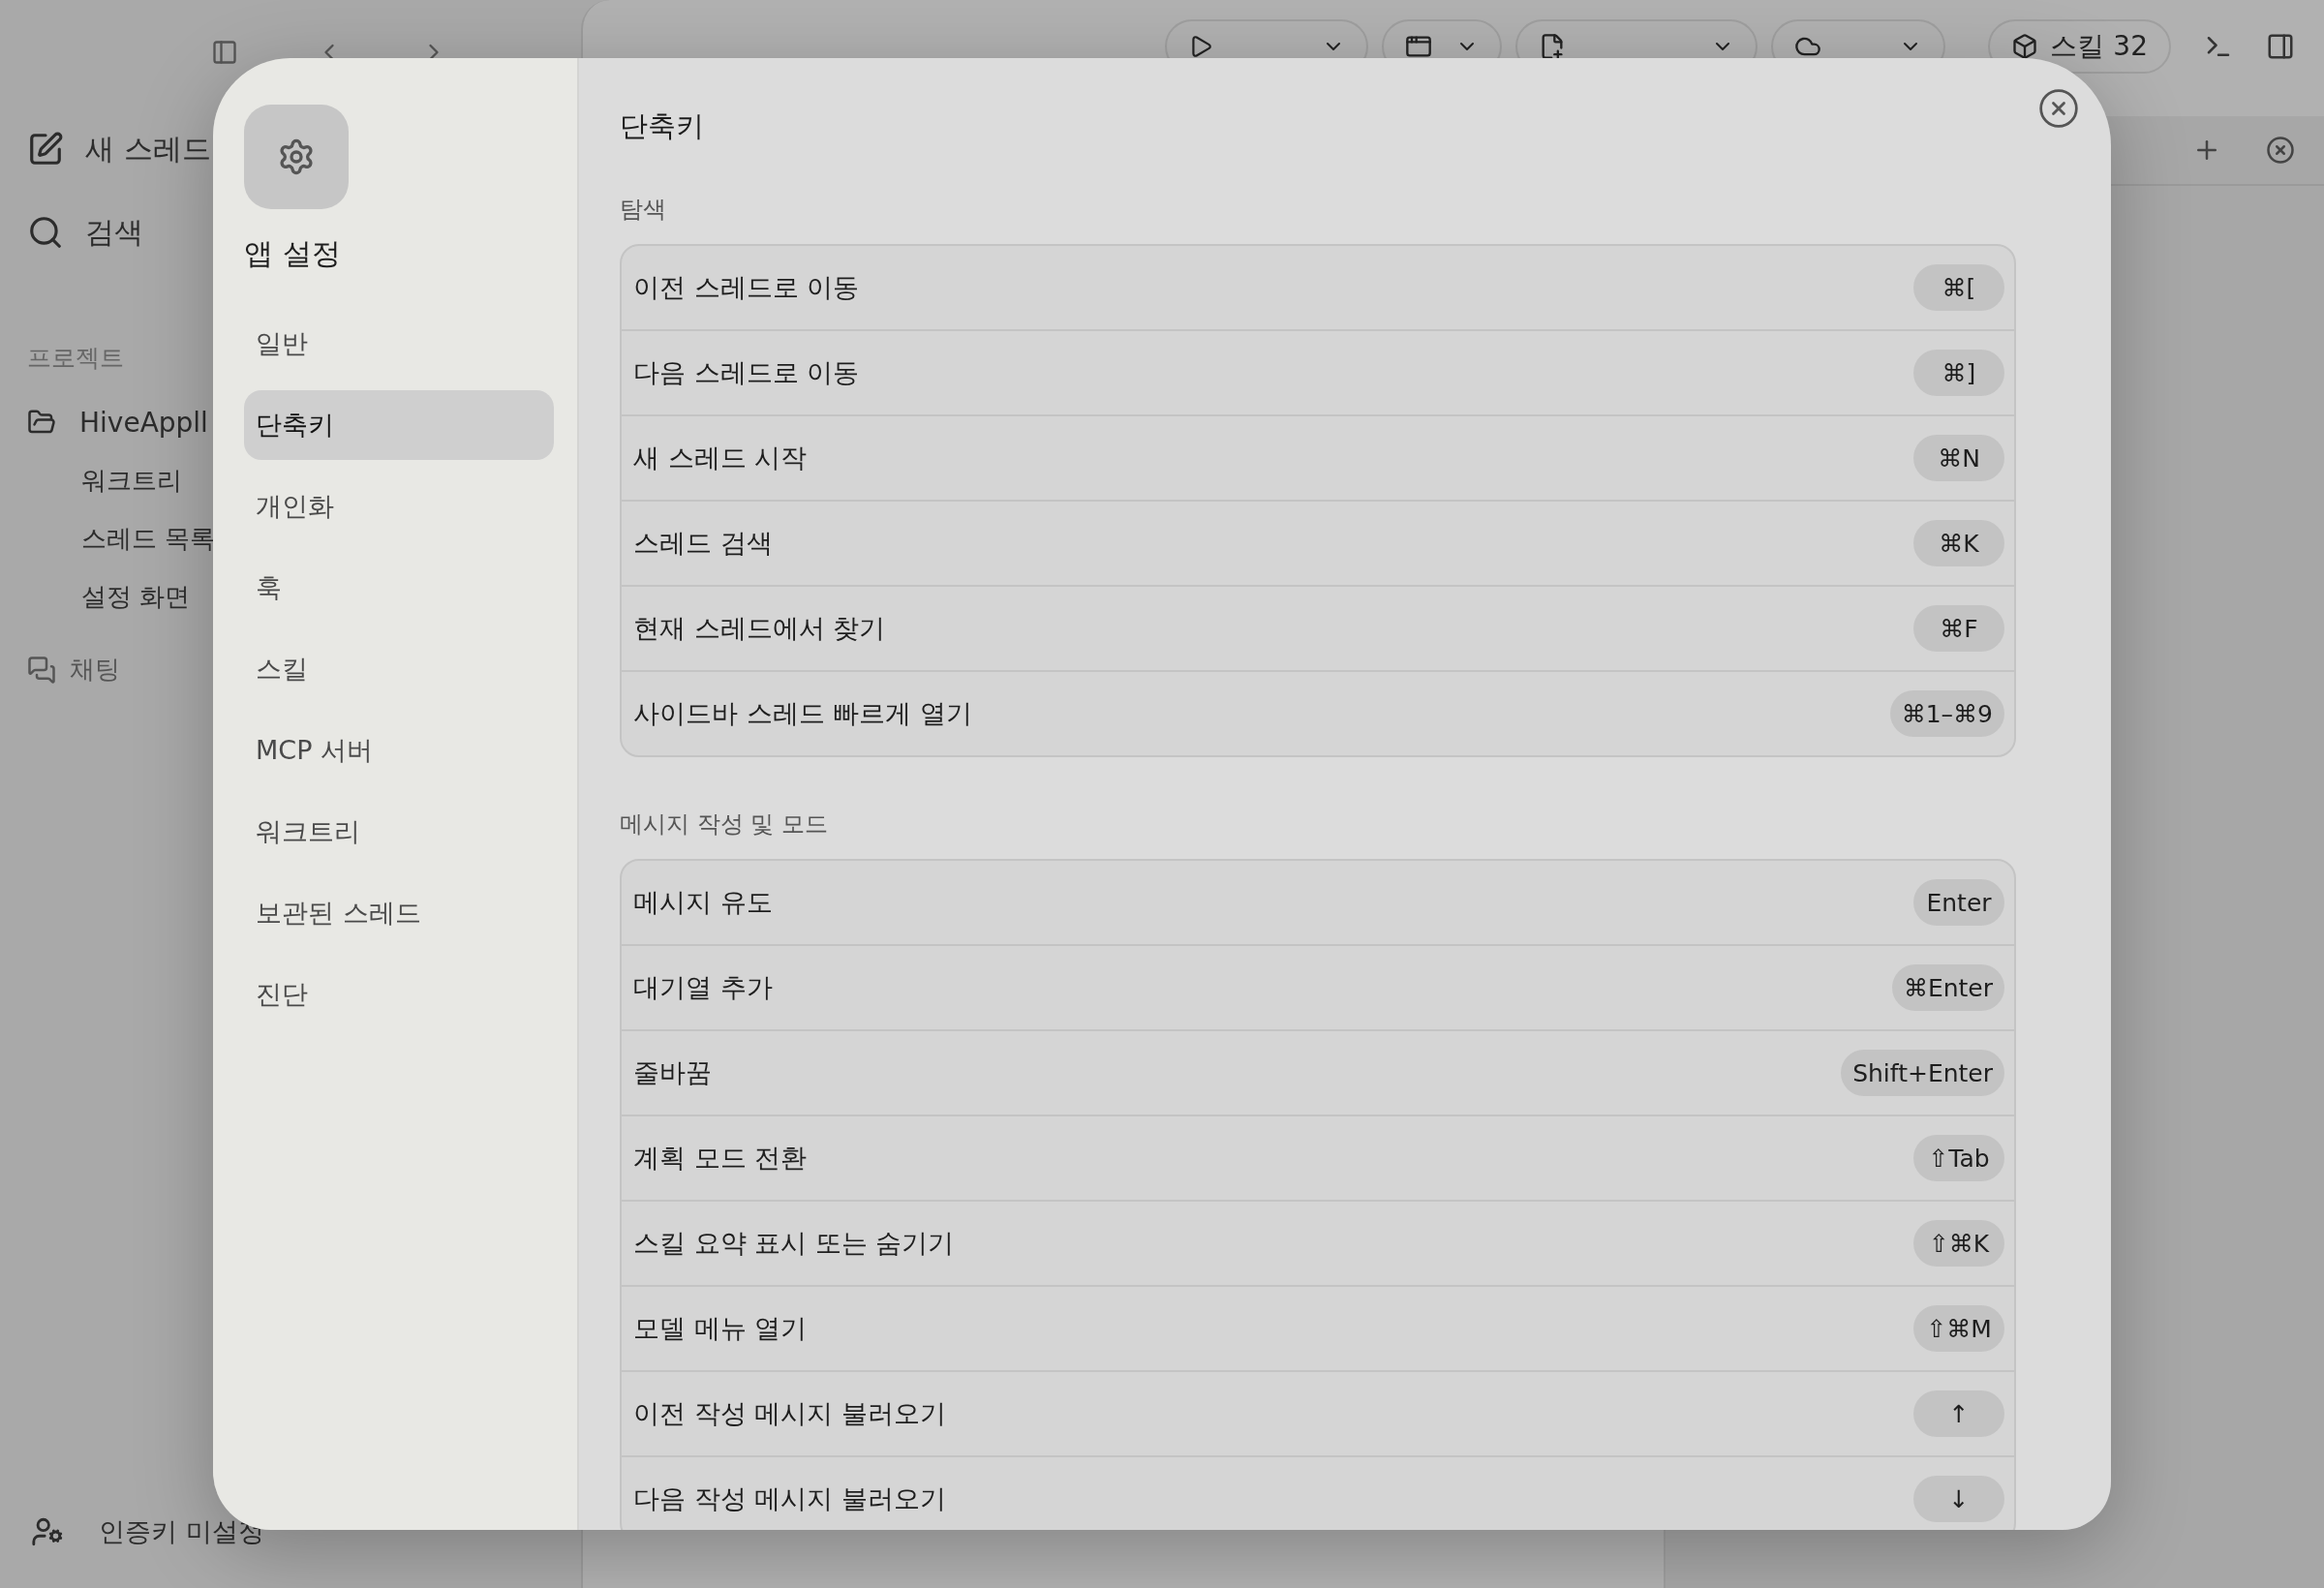 This screenshot has width=2324, height=1588. I want to click on shortcut-label: 계획 모드 전환, so click(720, 1158).